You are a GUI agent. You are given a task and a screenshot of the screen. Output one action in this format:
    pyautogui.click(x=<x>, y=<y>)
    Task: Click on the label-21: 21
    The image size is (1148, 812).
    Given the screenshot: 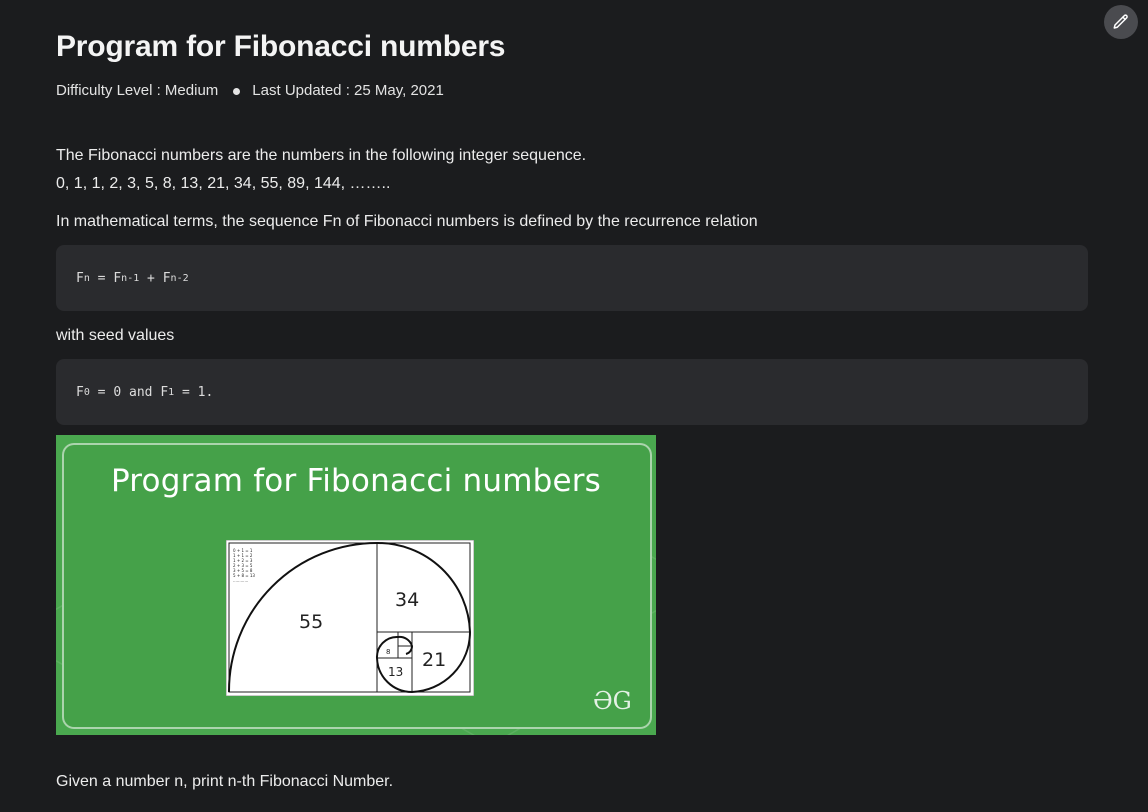 What is the action you would take?
    pyautogui.click(x=434, y=660)
    